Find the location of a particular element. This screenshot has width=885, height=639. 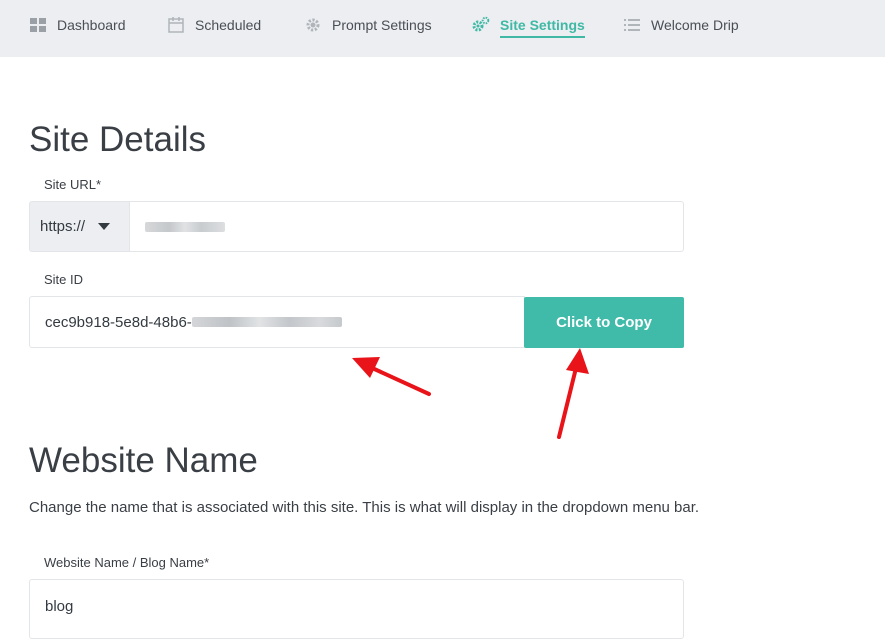

website-name-label: Website Name / Blog Name* is located at coordinates (127, 562).